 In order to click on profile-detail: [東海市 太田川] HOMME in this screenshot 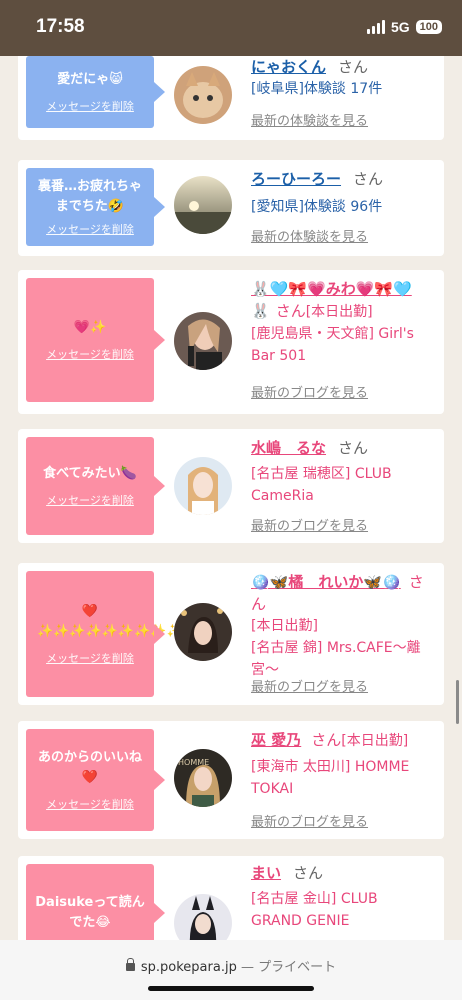, I will do `click(330, 767)`.